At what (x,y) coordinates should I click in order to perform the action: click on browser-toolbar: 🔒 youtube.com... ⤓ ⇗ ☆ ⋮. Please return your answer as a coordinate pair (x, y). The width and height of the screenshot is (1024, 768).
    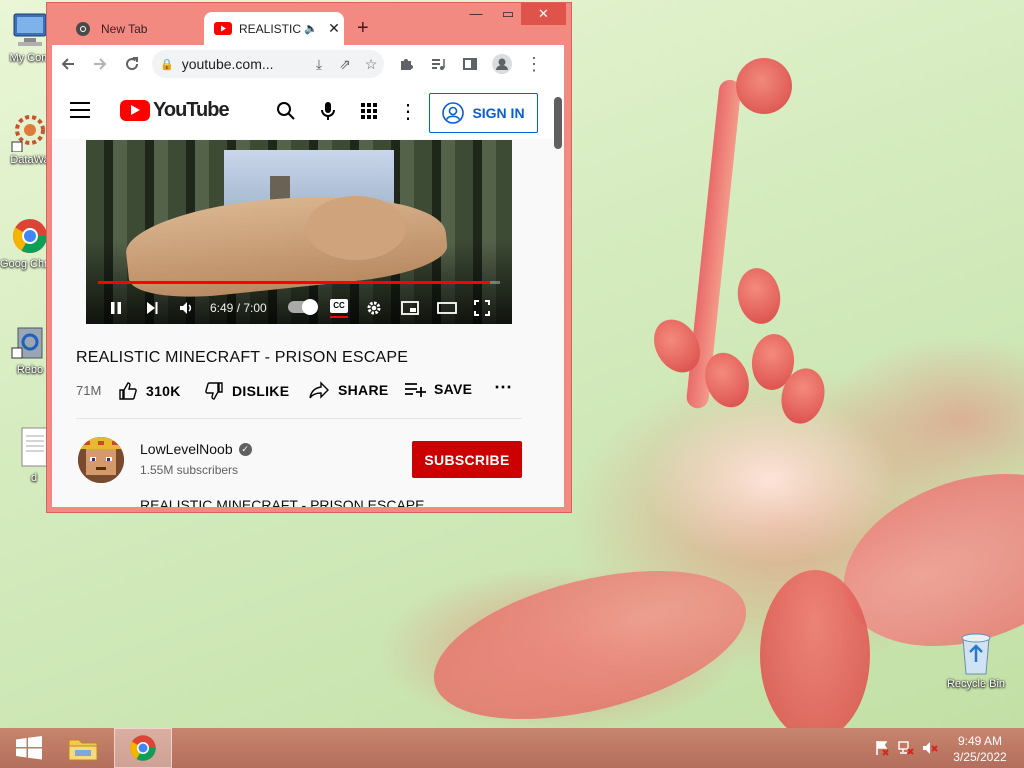
    Looking at the image, I should click on (308, 64).